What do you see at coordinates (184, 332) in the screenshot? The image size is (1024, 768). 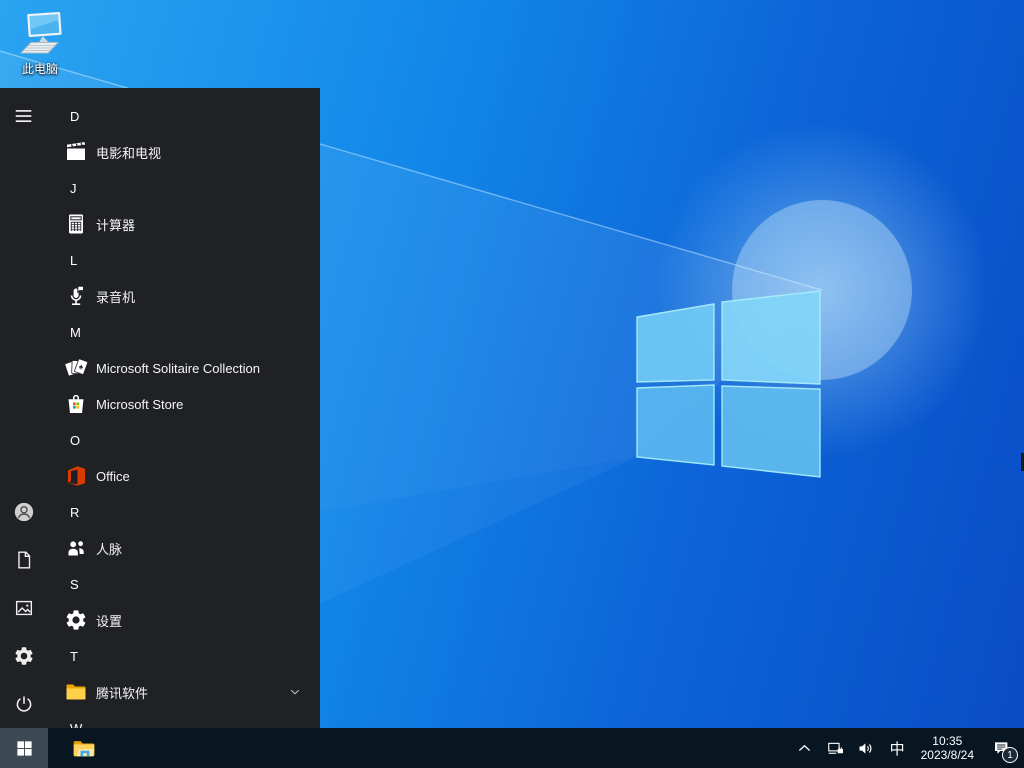 I see `section-header-m: M` at bounding box center [184, 332].